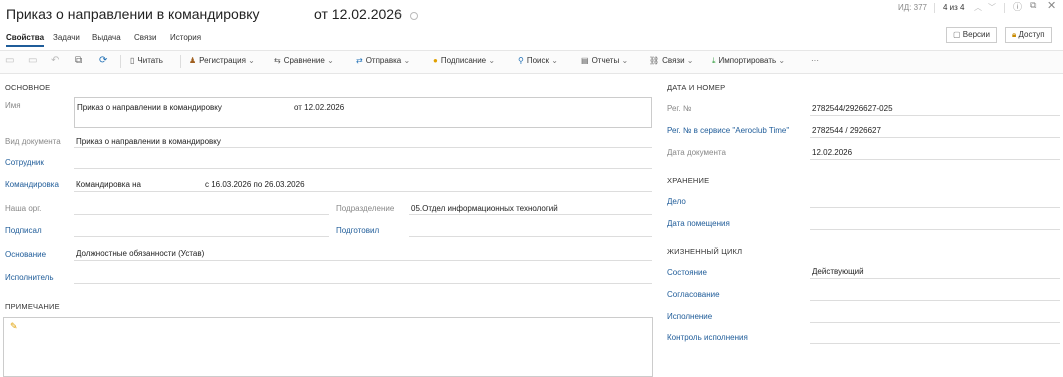  I want to click on name-field, so click(363, 112).